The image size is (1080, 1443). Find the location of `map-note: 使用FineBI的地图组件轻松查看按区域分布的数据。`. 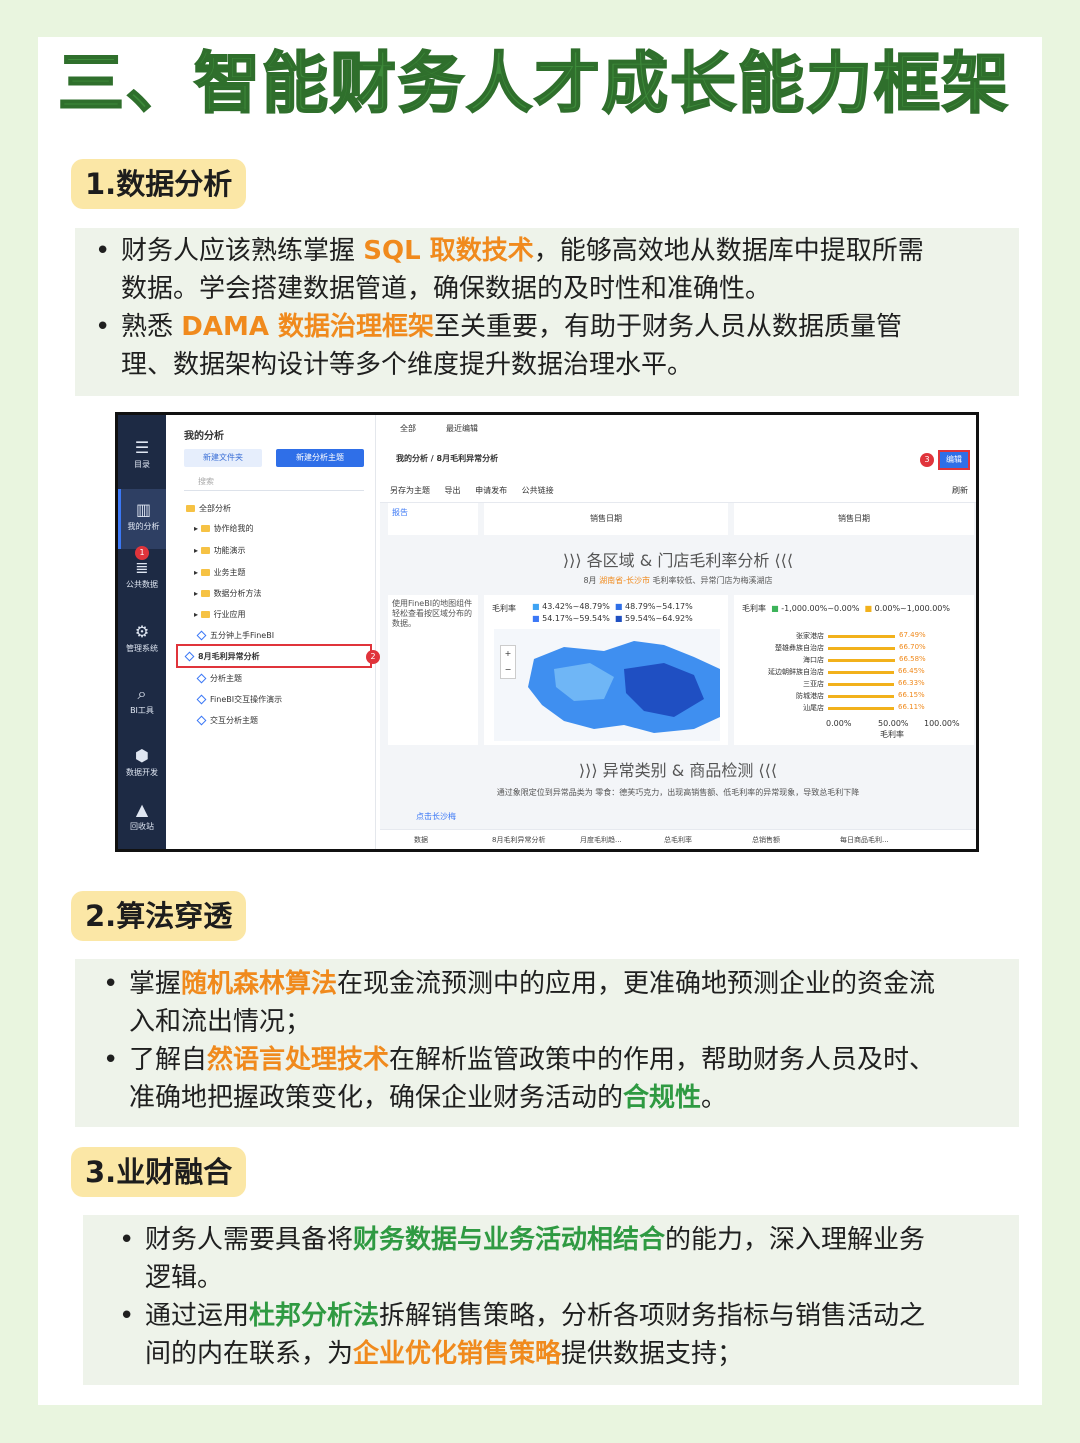

map-note: 使用FineBI的地图组件轻松查看按区域分布的数据。 is located at coordinates (433, 670).